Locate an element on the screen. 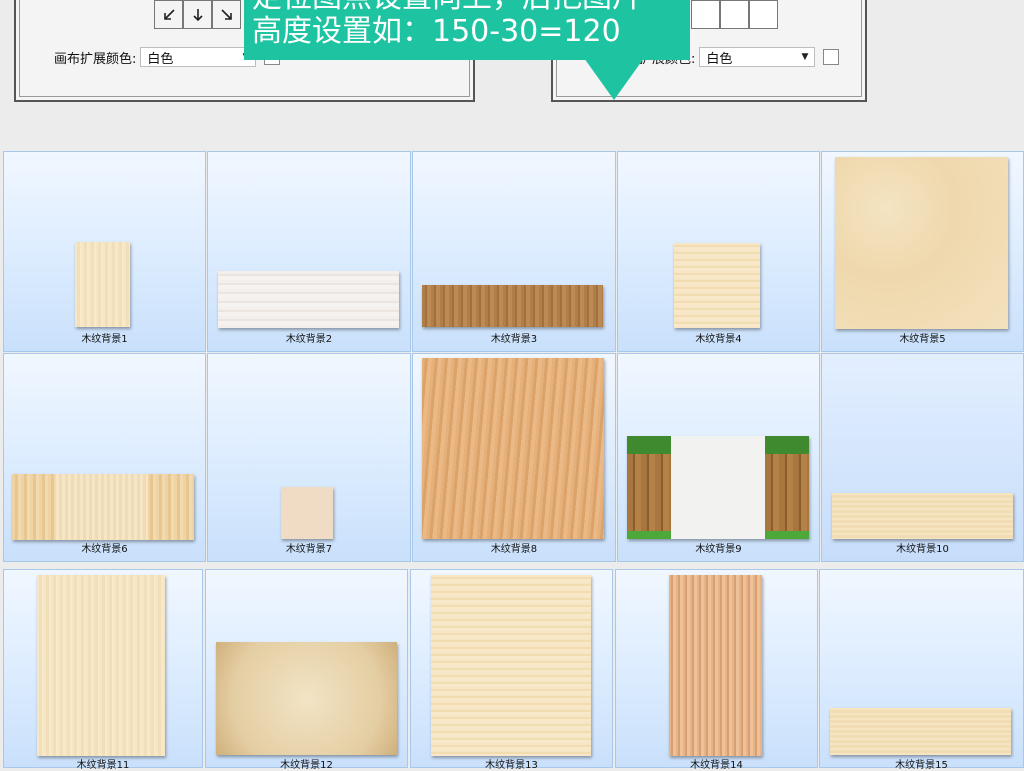 Image resolution: width=1024 pixels, height=771 pixels. gallery-tile: 木纹背景4 is located at coordinates (718, 251).